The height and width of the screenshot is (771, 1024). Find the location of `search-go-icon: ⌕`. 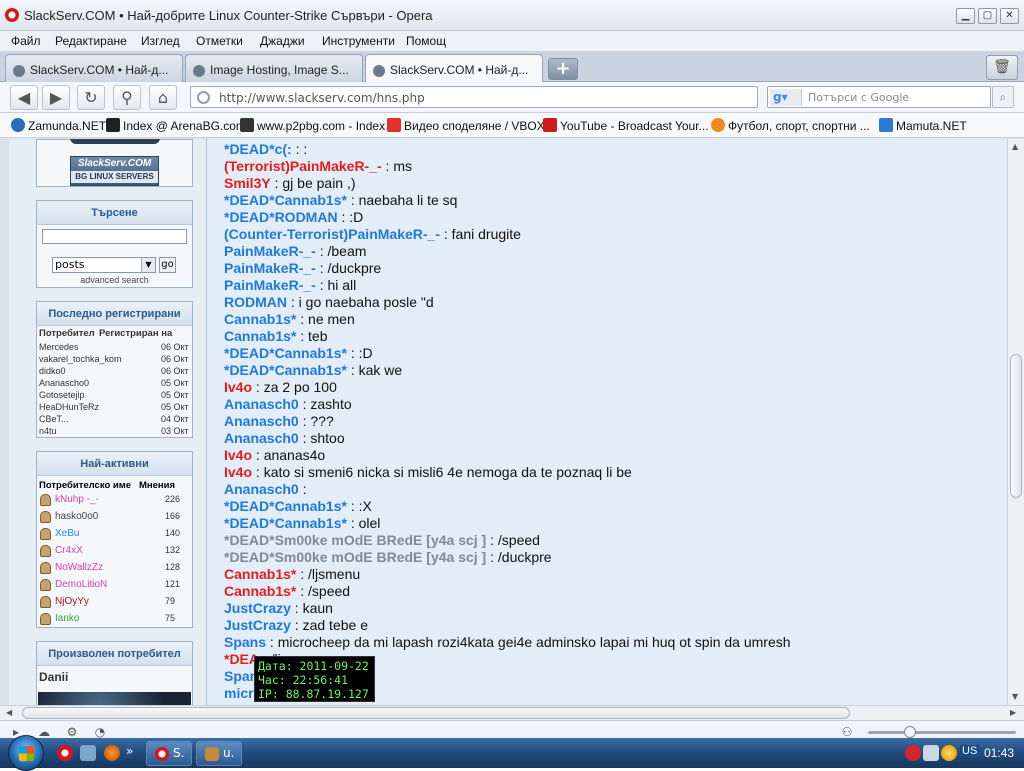

search-go-icon: ⌕ is located at coordinates (1003, 97).